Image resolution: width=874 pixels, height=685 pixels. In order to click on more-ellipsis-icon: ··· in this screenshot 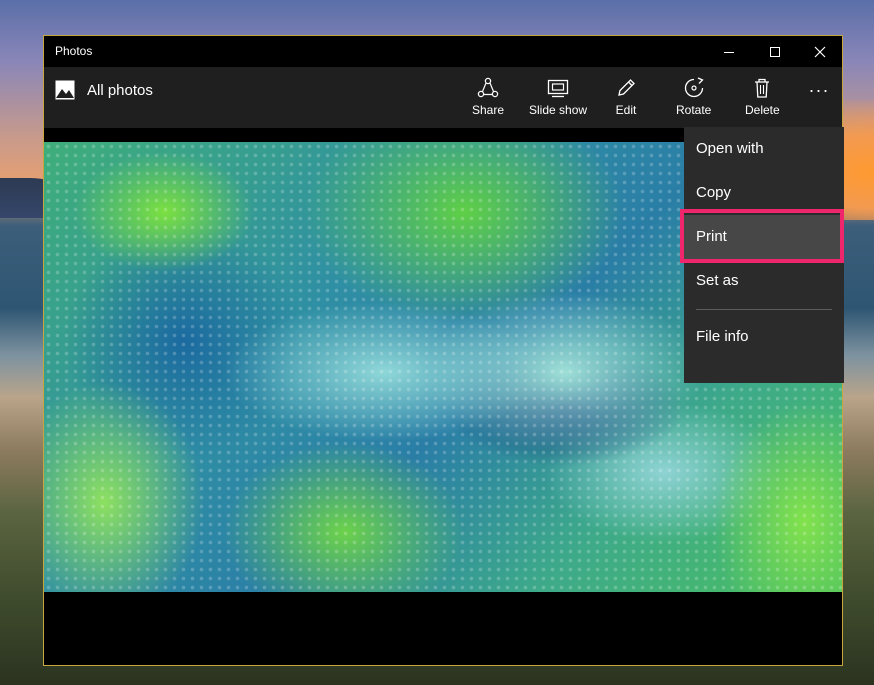, I will do `click(819, 90)`.